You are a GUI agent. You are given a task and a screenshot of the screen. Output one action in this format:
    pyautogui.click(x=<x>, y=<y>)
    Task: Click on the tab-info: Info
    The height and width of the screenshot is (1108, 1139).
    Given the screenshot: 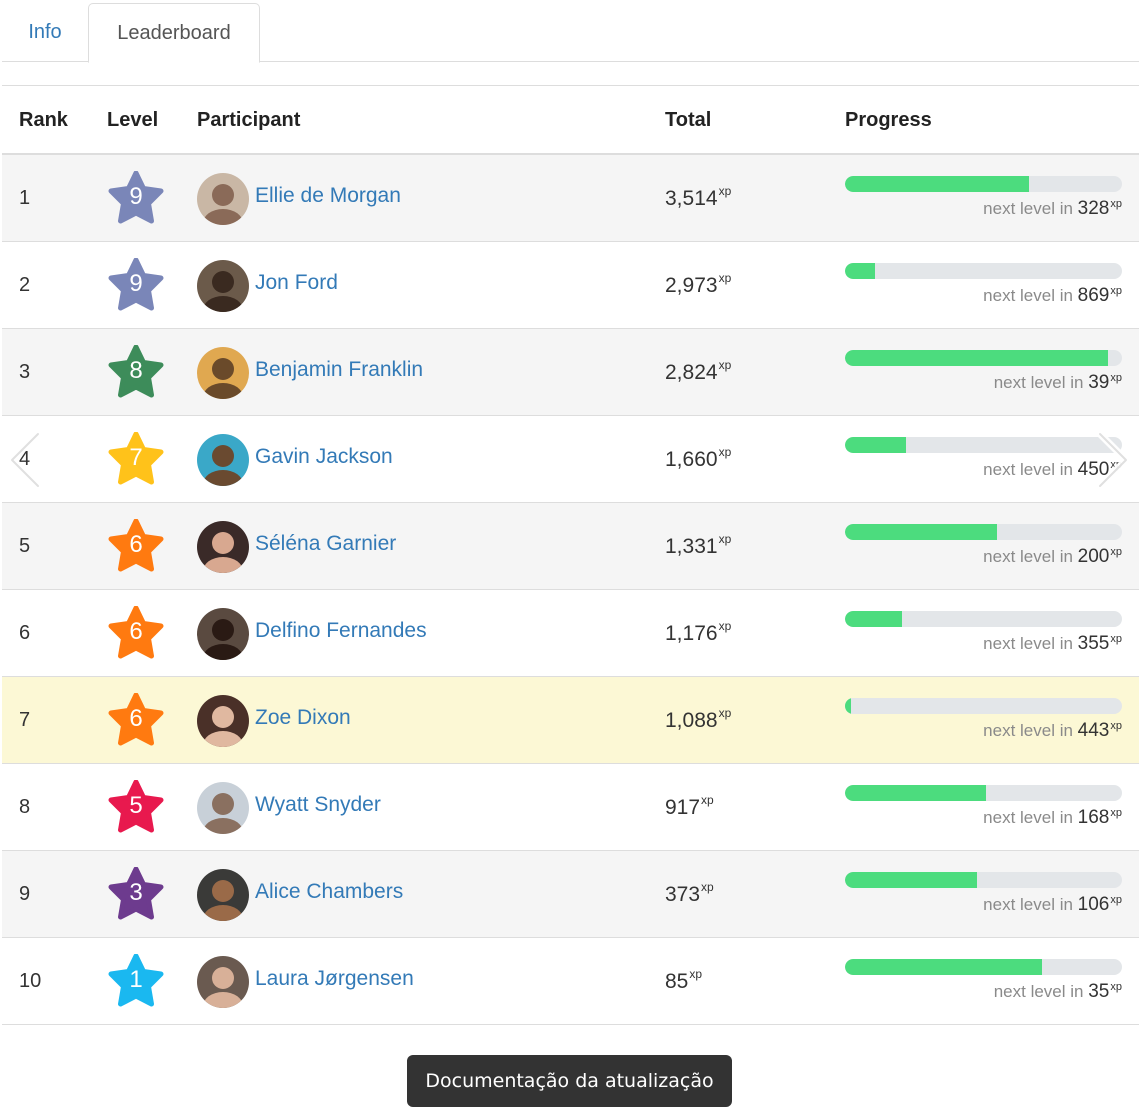 What is the action you would take?
    pyautogui.click(x=45, y=32)
    